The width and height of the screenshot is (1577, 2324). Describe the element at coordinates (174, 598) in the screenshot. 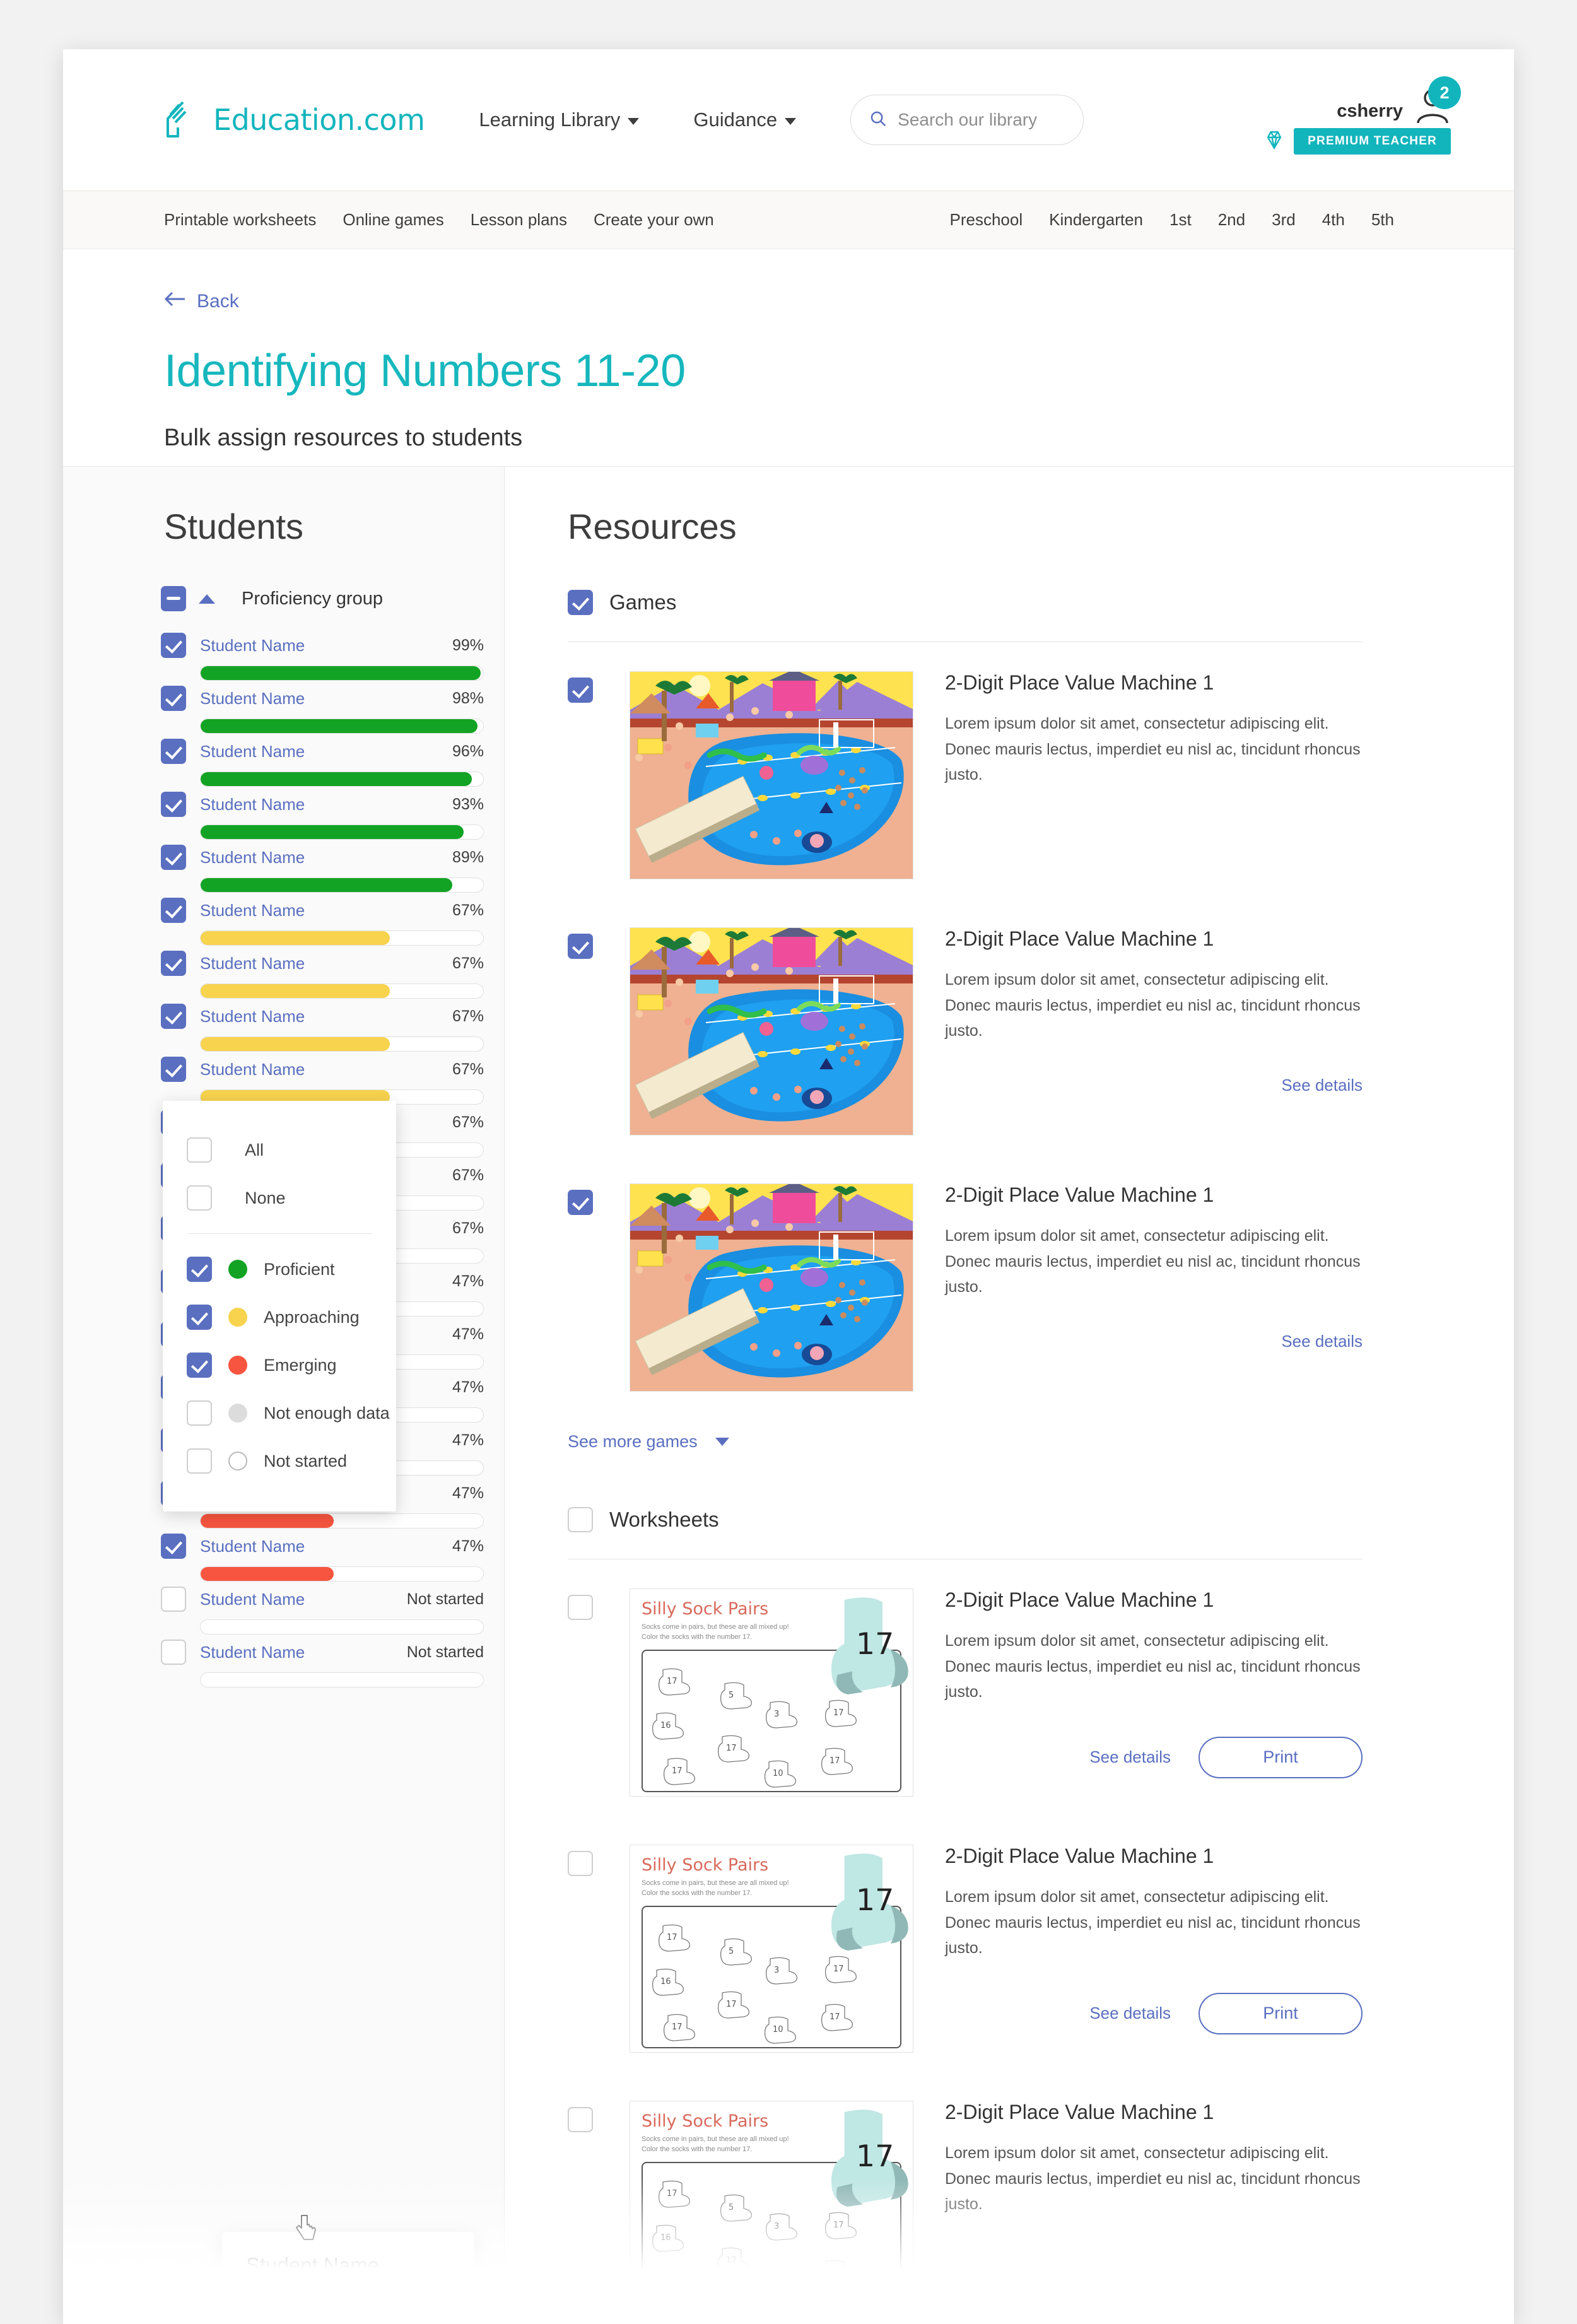

I see `select-all-checkbox` at that location.